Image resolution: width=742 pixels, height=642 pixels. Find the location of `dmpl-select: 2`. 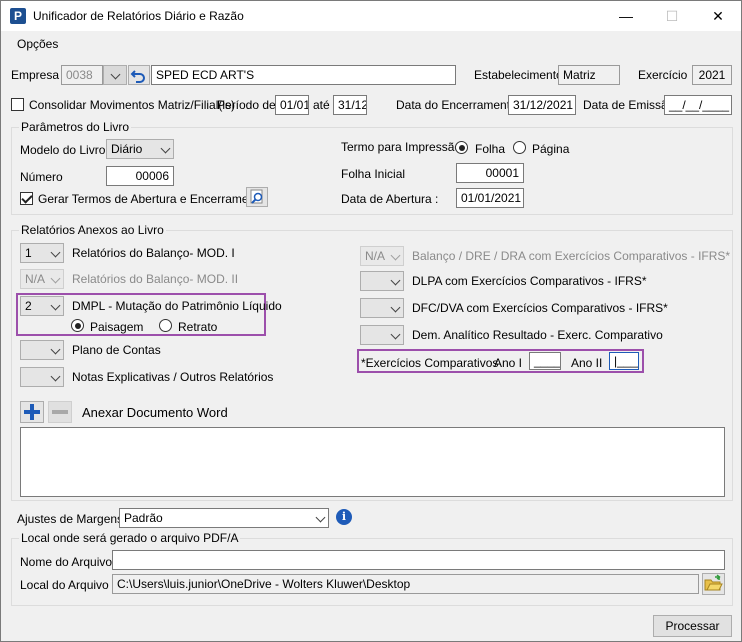

dmpl-select: 2 is located at coordinates (42, 306).